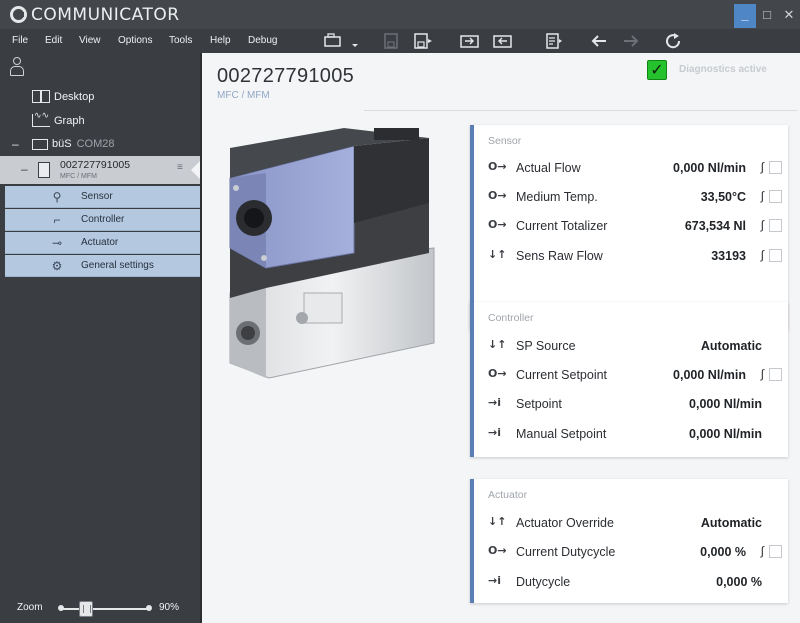 This screenshot has height=623, width=800. I want to click on row-manual-setpoint: →i Manual Setpoint 0,000 Nl/min, so click(637, 434).